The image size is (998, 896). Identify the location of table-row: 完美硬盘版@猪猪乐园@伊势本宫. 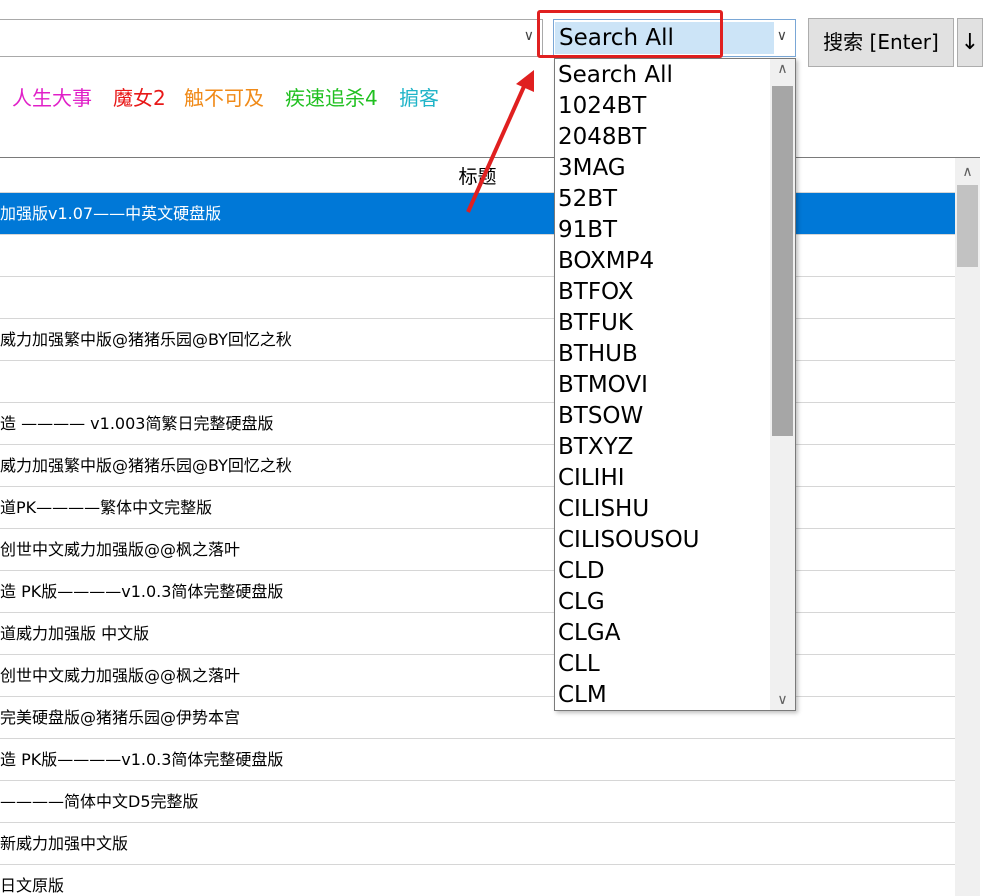
(477, 718).